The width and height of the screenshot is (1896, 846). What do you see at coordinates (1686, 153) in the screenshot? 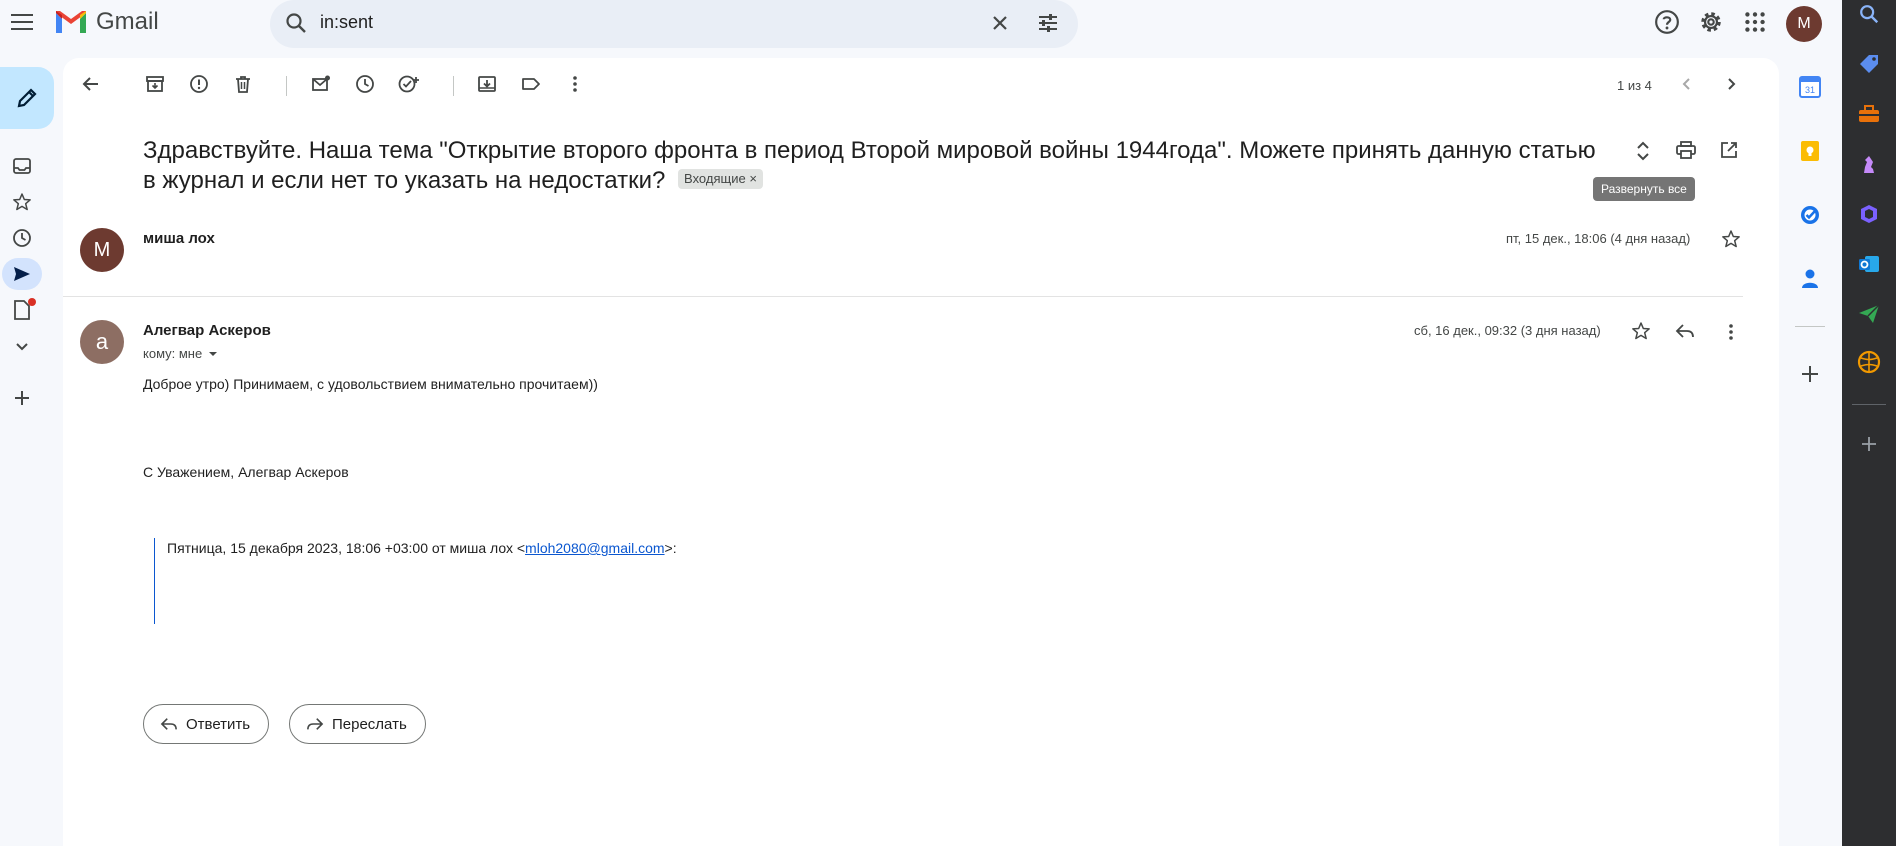
I see `print-icon` at bounding box center [1686, 153].